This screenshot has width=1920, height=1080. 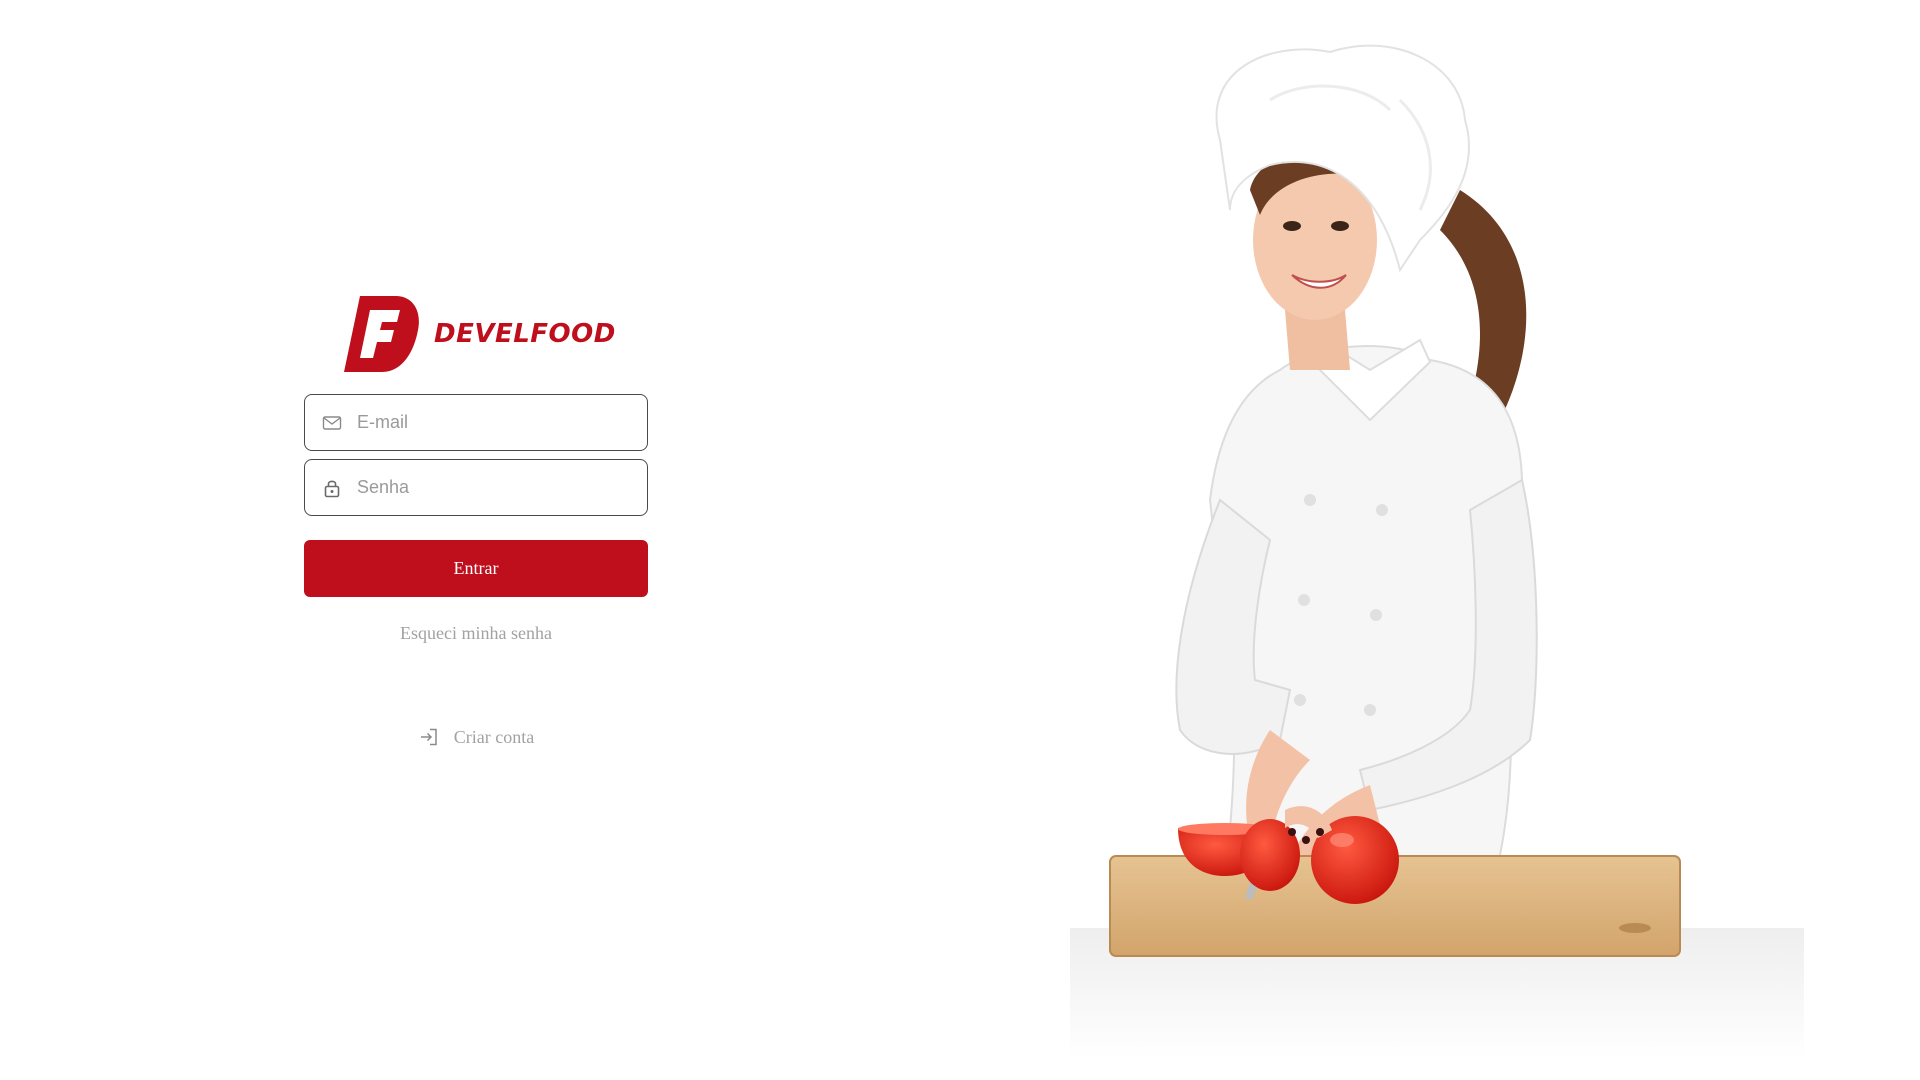 What do you see at coordinates (381, 334) in the screenshot?
I see `develfood-logo-icon` at bounding box center [381, 334].